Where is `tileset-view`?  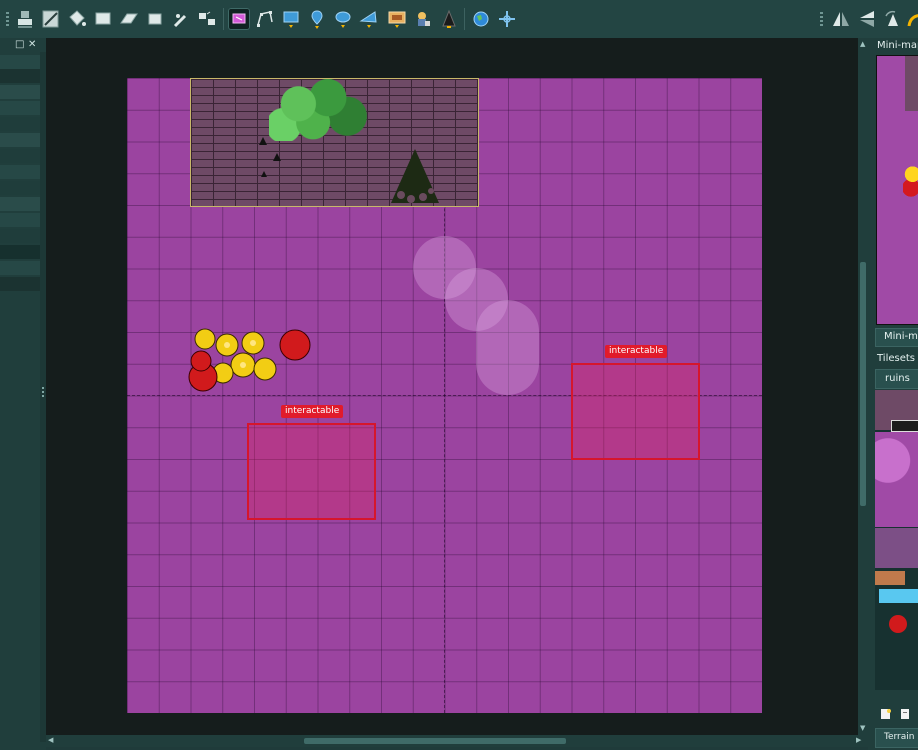 tileset-view is located at coordinates (896, 540).